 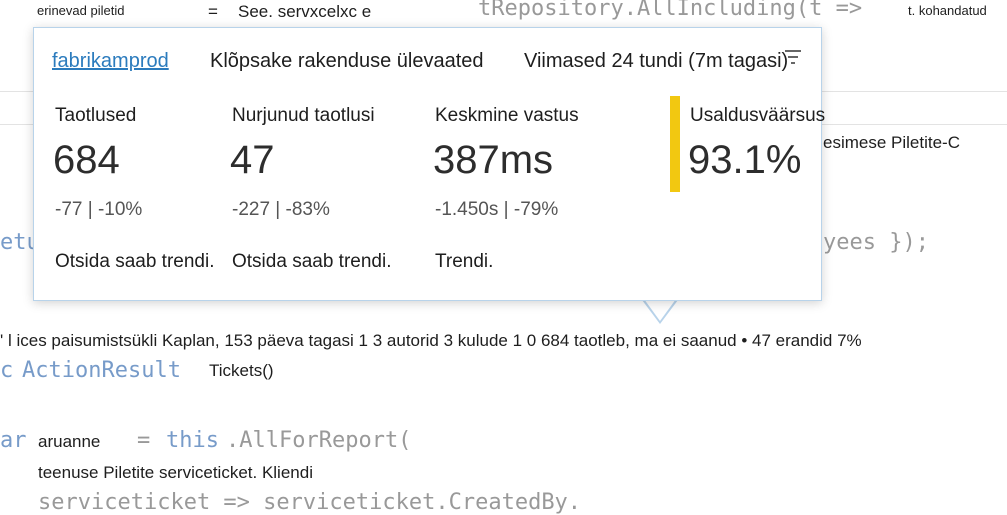 I want to click on all-for-report-call: .AllForReport(, so click(x=319, y=440).